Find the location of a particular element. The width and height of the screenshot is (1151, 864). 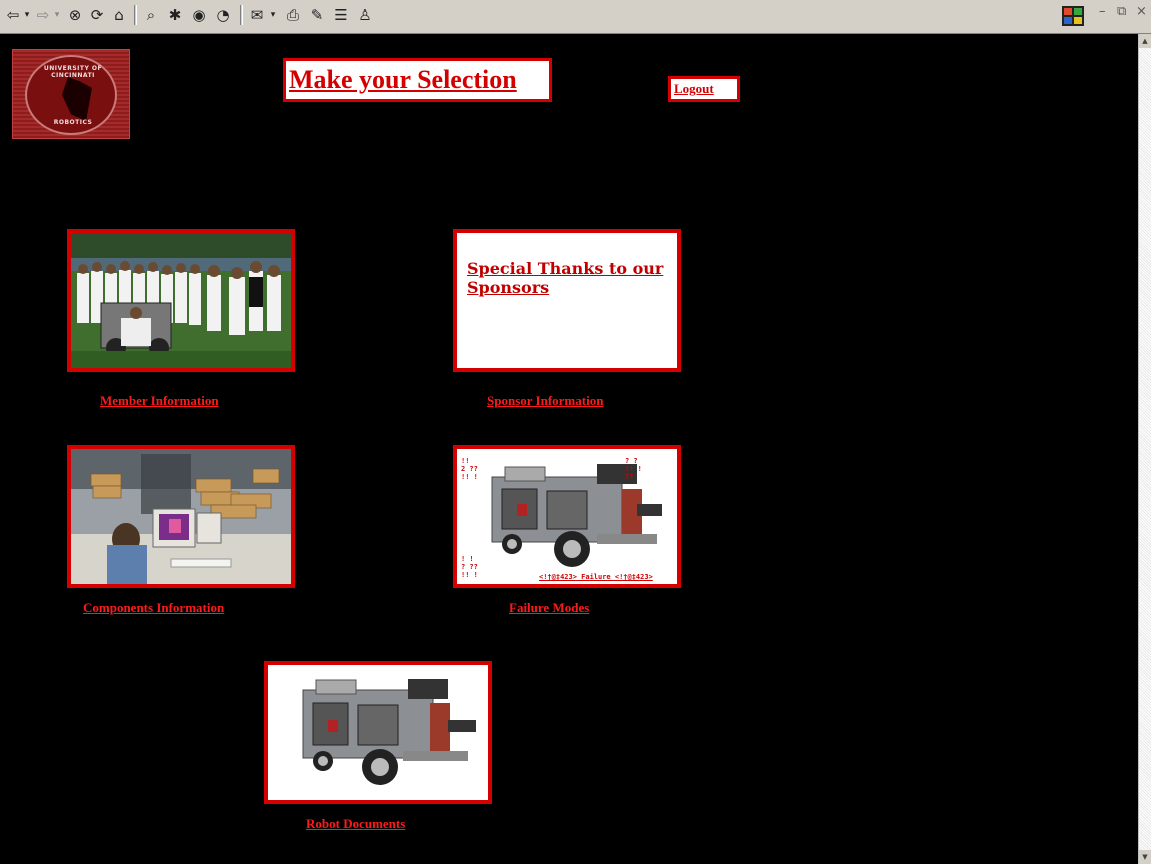

print-icon: ⎙ is located at coordinates (293, 15).